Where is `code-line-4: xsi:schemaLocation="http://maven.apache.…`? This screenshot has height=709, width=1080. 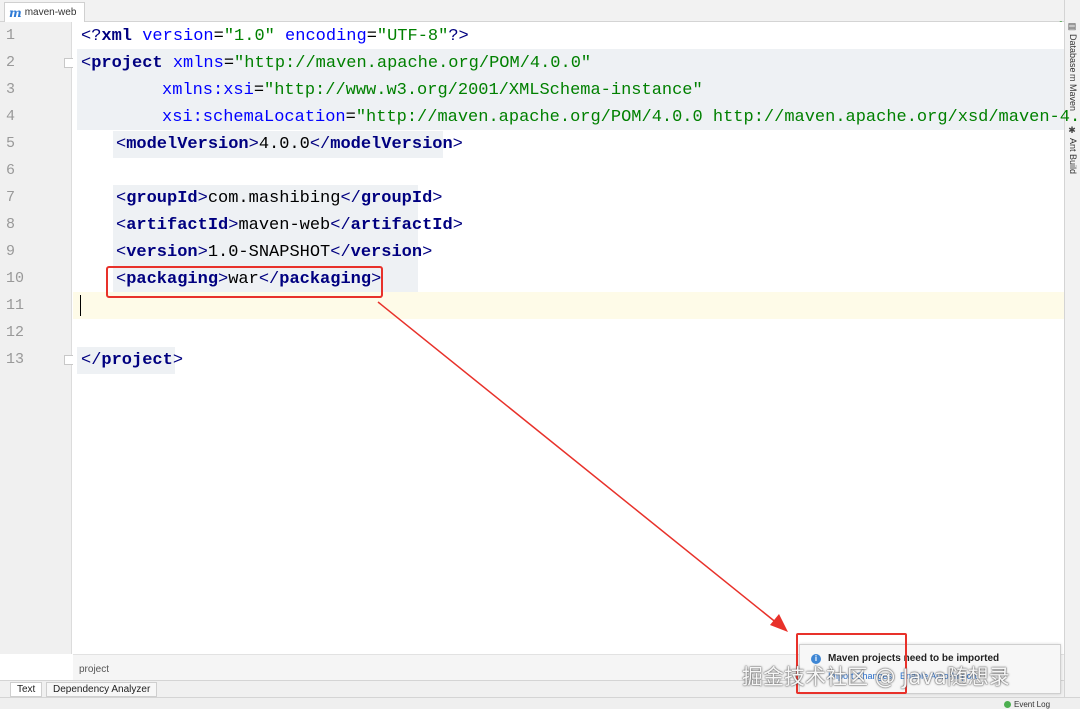 code-line-4: xsi:schemaLocation="http://maven.apache.… is located at coordinates (621, 117).